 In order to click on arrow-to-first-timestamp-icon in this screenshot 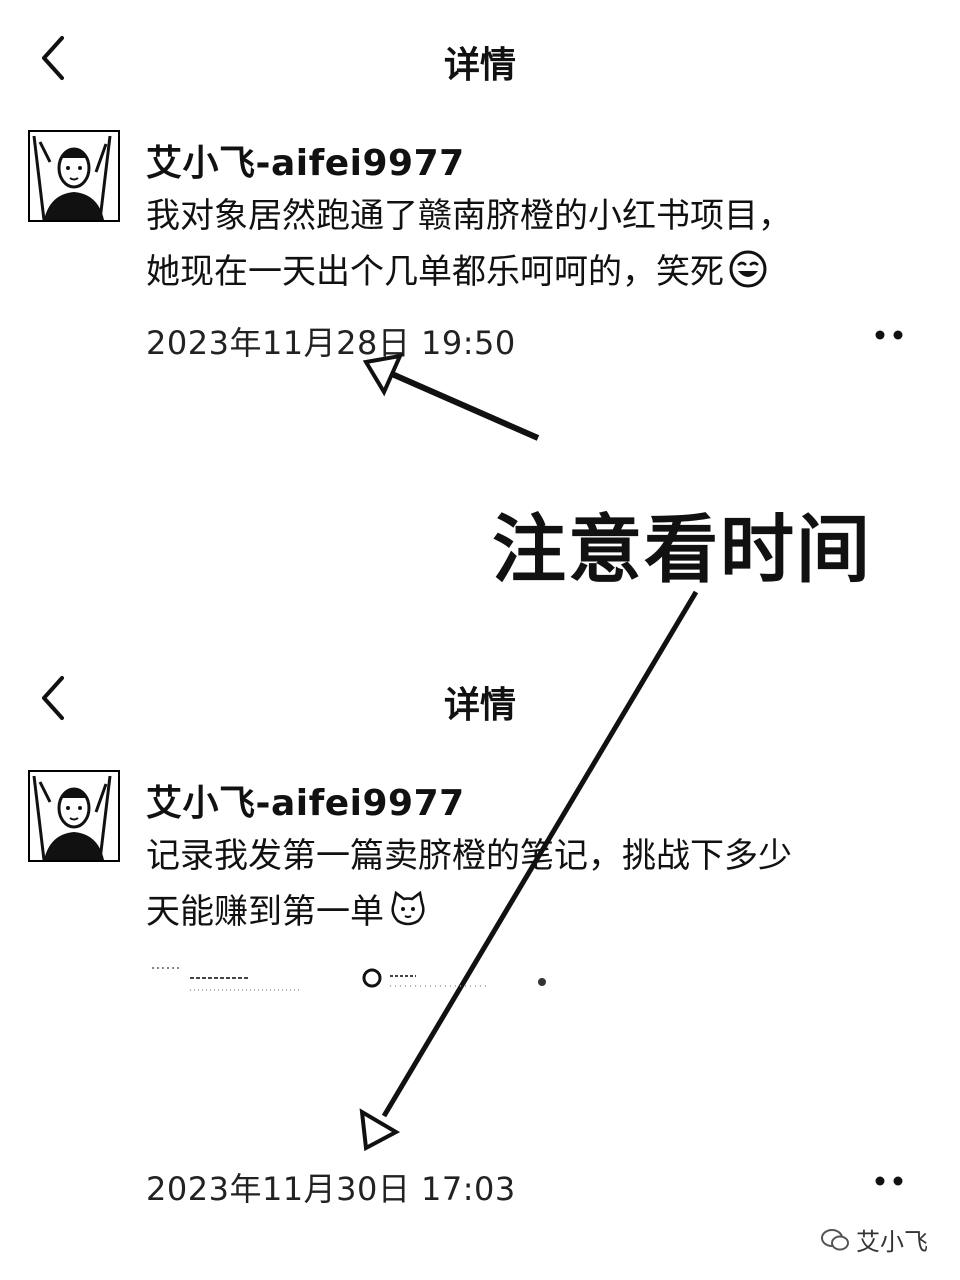, I will do `click(451, 397)`.